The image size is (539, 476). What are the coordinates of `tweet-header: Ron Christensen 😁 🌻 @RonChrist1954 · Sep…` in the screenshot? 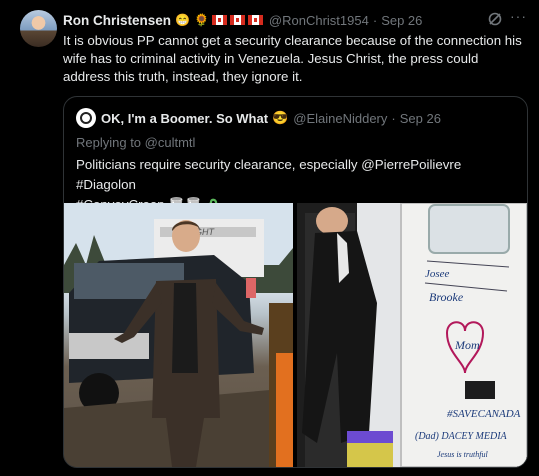 It's located at (298, 20).